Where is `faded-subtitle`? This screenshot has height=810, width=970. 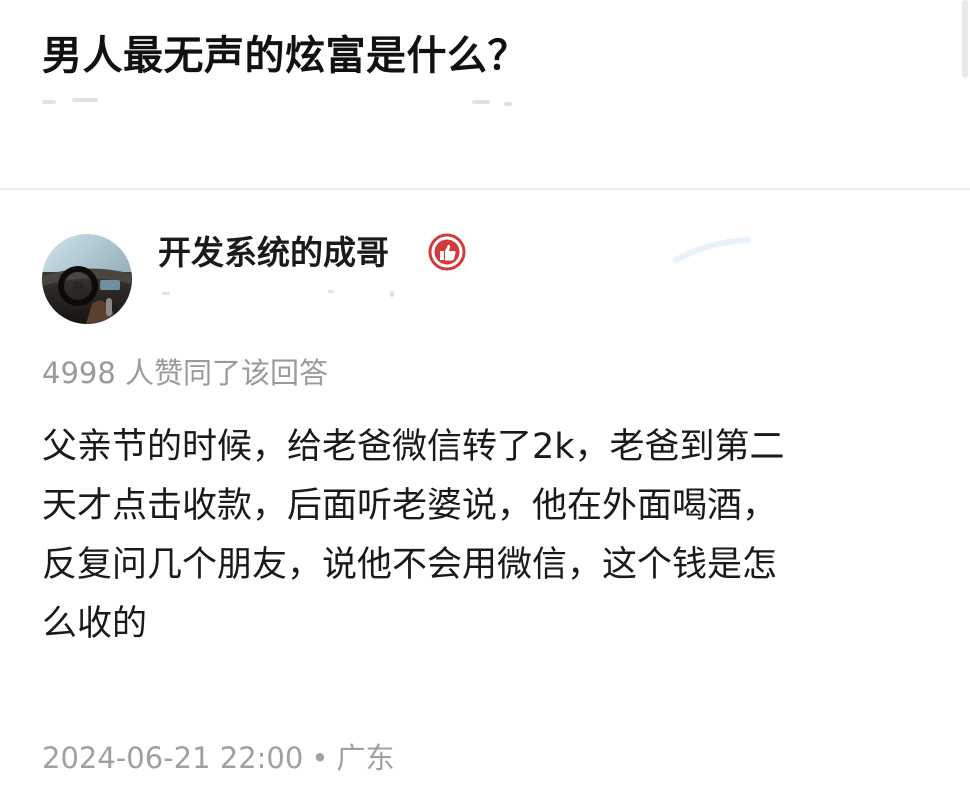 faded-subtitle is located at coordinates (282, 103).